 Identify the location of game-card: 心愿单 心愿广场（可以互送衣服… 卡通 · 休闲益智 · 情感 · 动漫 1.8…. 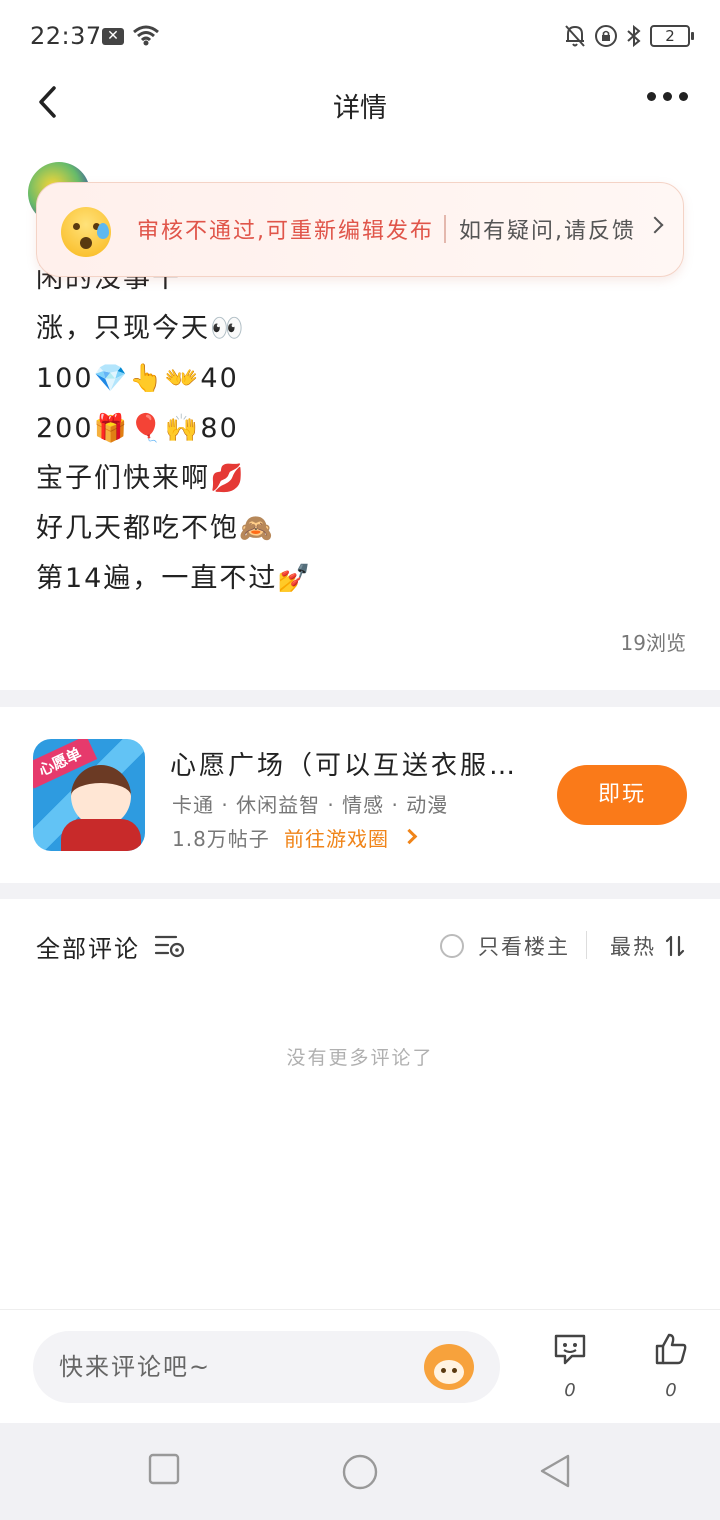
(360, 795).